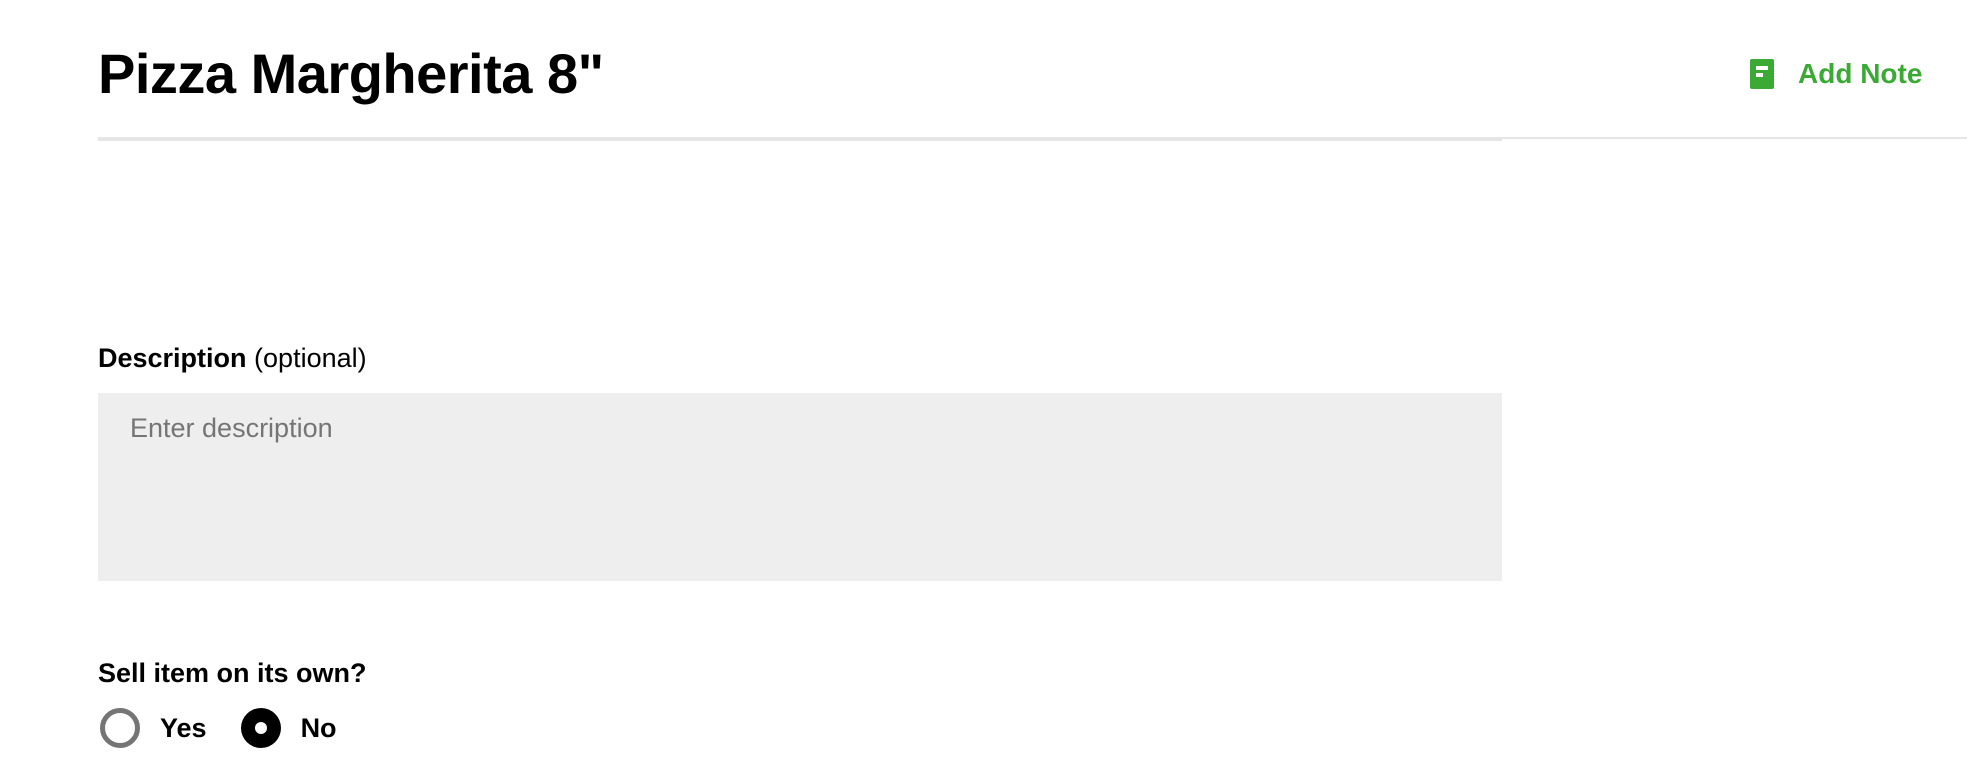 Image resolution: width=1967 pixels, height=774 pixels. Describe the element at coordinates (1762, 74) in the screenshot. I see `note-icon` at that location.